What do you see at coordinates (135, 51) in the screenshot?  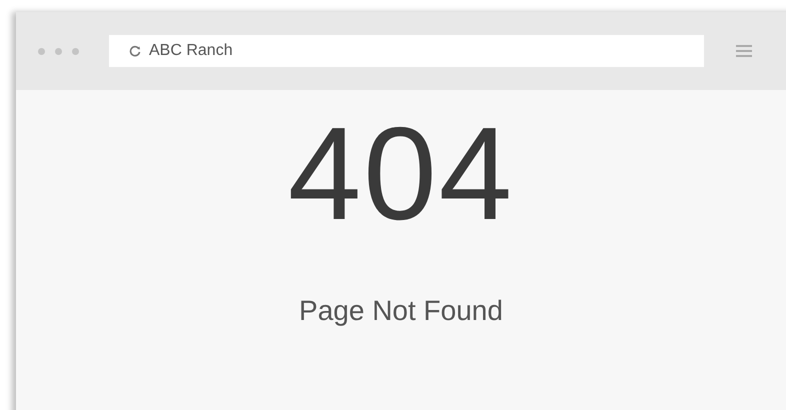 I see `reload-icon` at bounding box center [135, 51].